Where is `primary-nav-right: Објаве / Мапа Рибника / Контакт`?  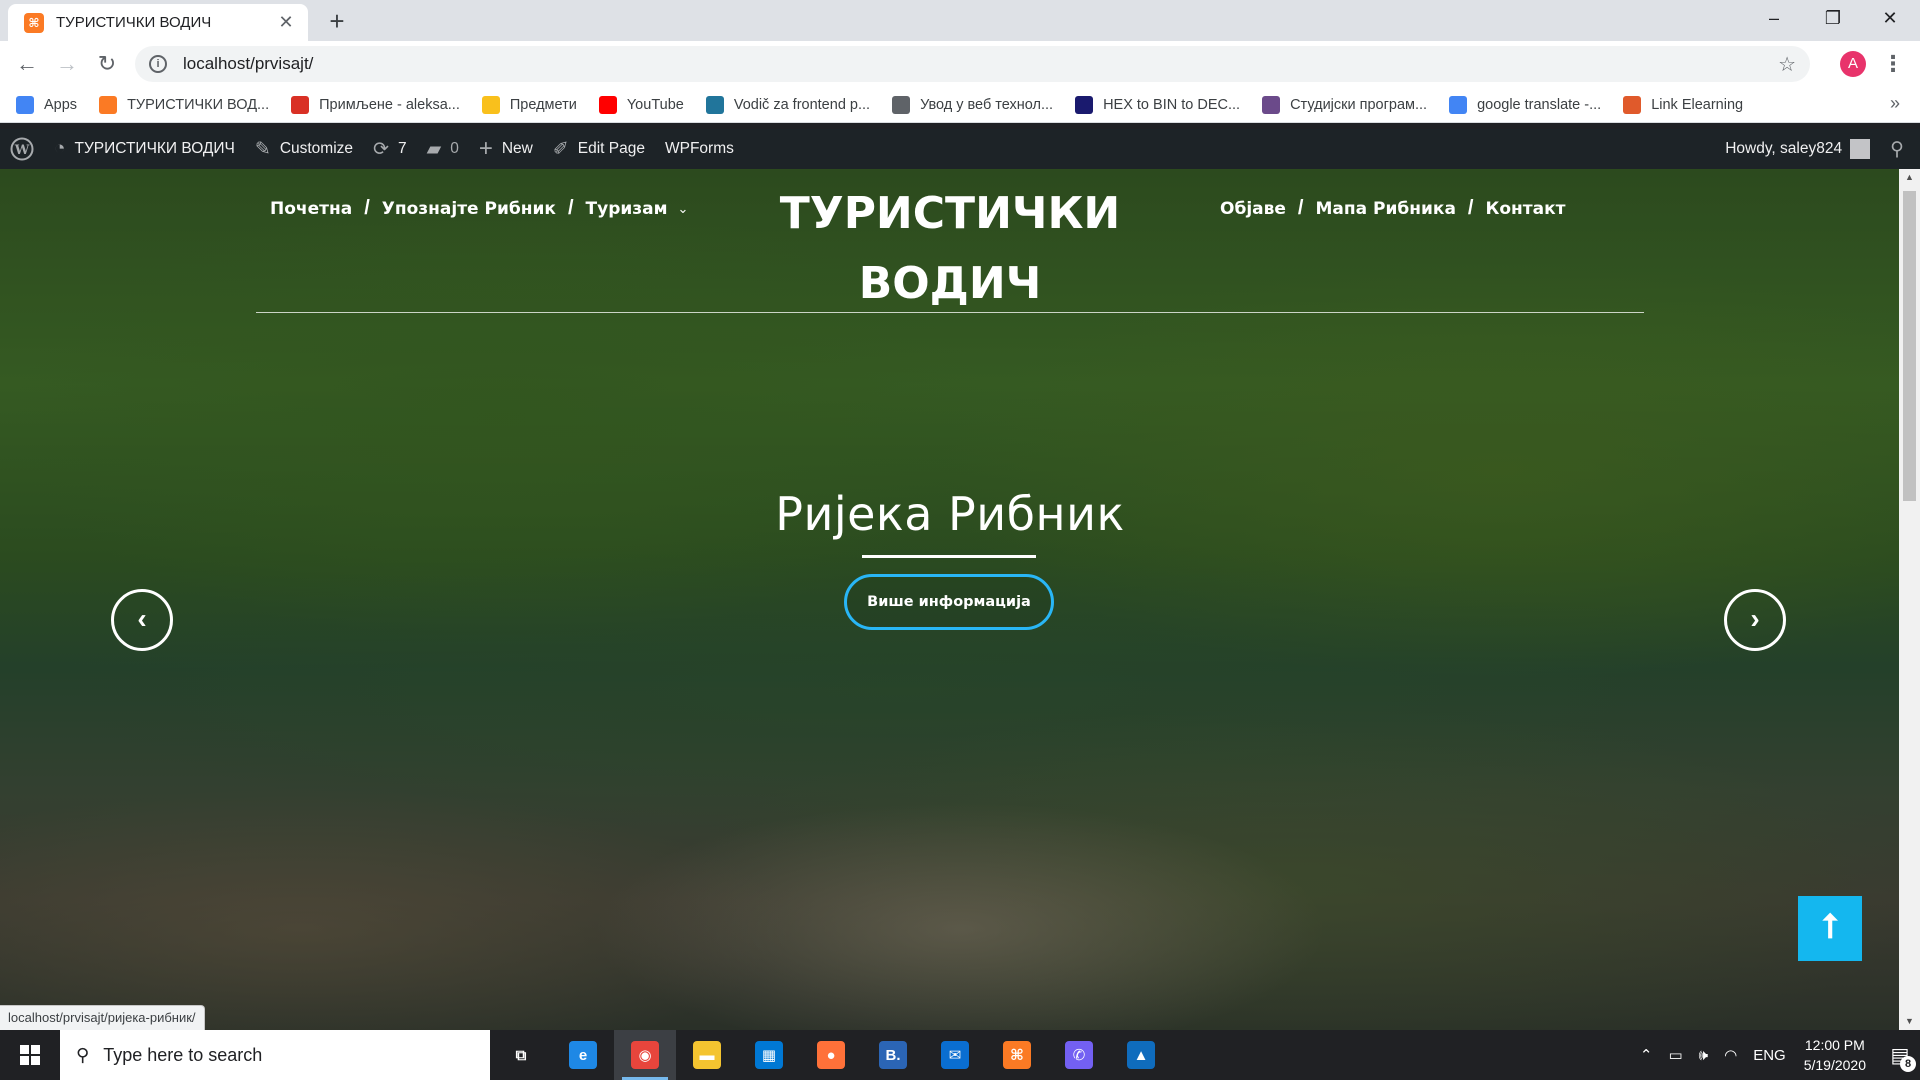
primary-nav-right: Објаве / Мапа Рибника / Контакт is located at coordinates (1393, 208).